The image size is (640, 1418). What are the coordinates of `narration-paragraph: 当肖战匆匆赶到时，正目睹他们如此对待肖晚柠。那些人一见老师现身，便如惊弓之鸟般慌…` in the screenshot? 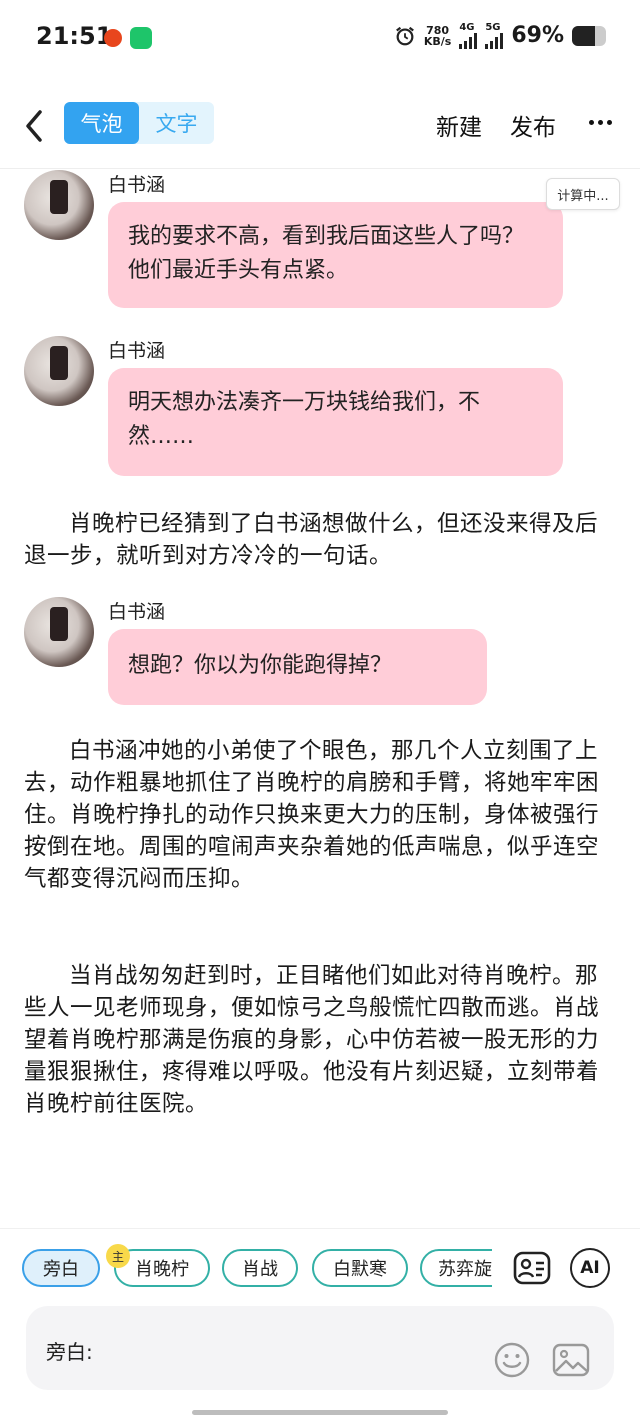 It's located at (320, 1040).